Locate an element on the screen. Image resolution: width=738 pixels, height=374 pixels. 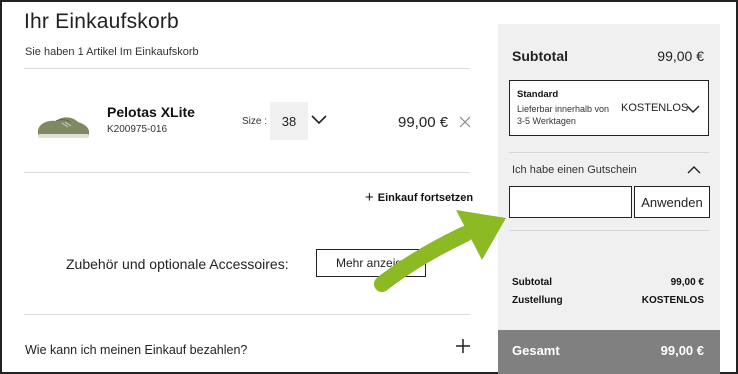
shoe-thumbnail is located at coordinates (63, 127).